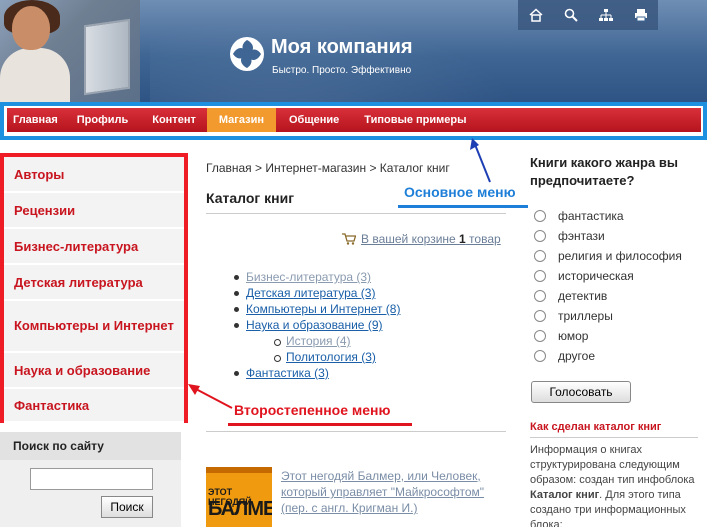 This screenshot has height=527, width=707. What do you see at coordinates (415, 120) in the screenshot?
I see `main-menu-item-examples: Типовые примеры` at bounding box center [415, 120].